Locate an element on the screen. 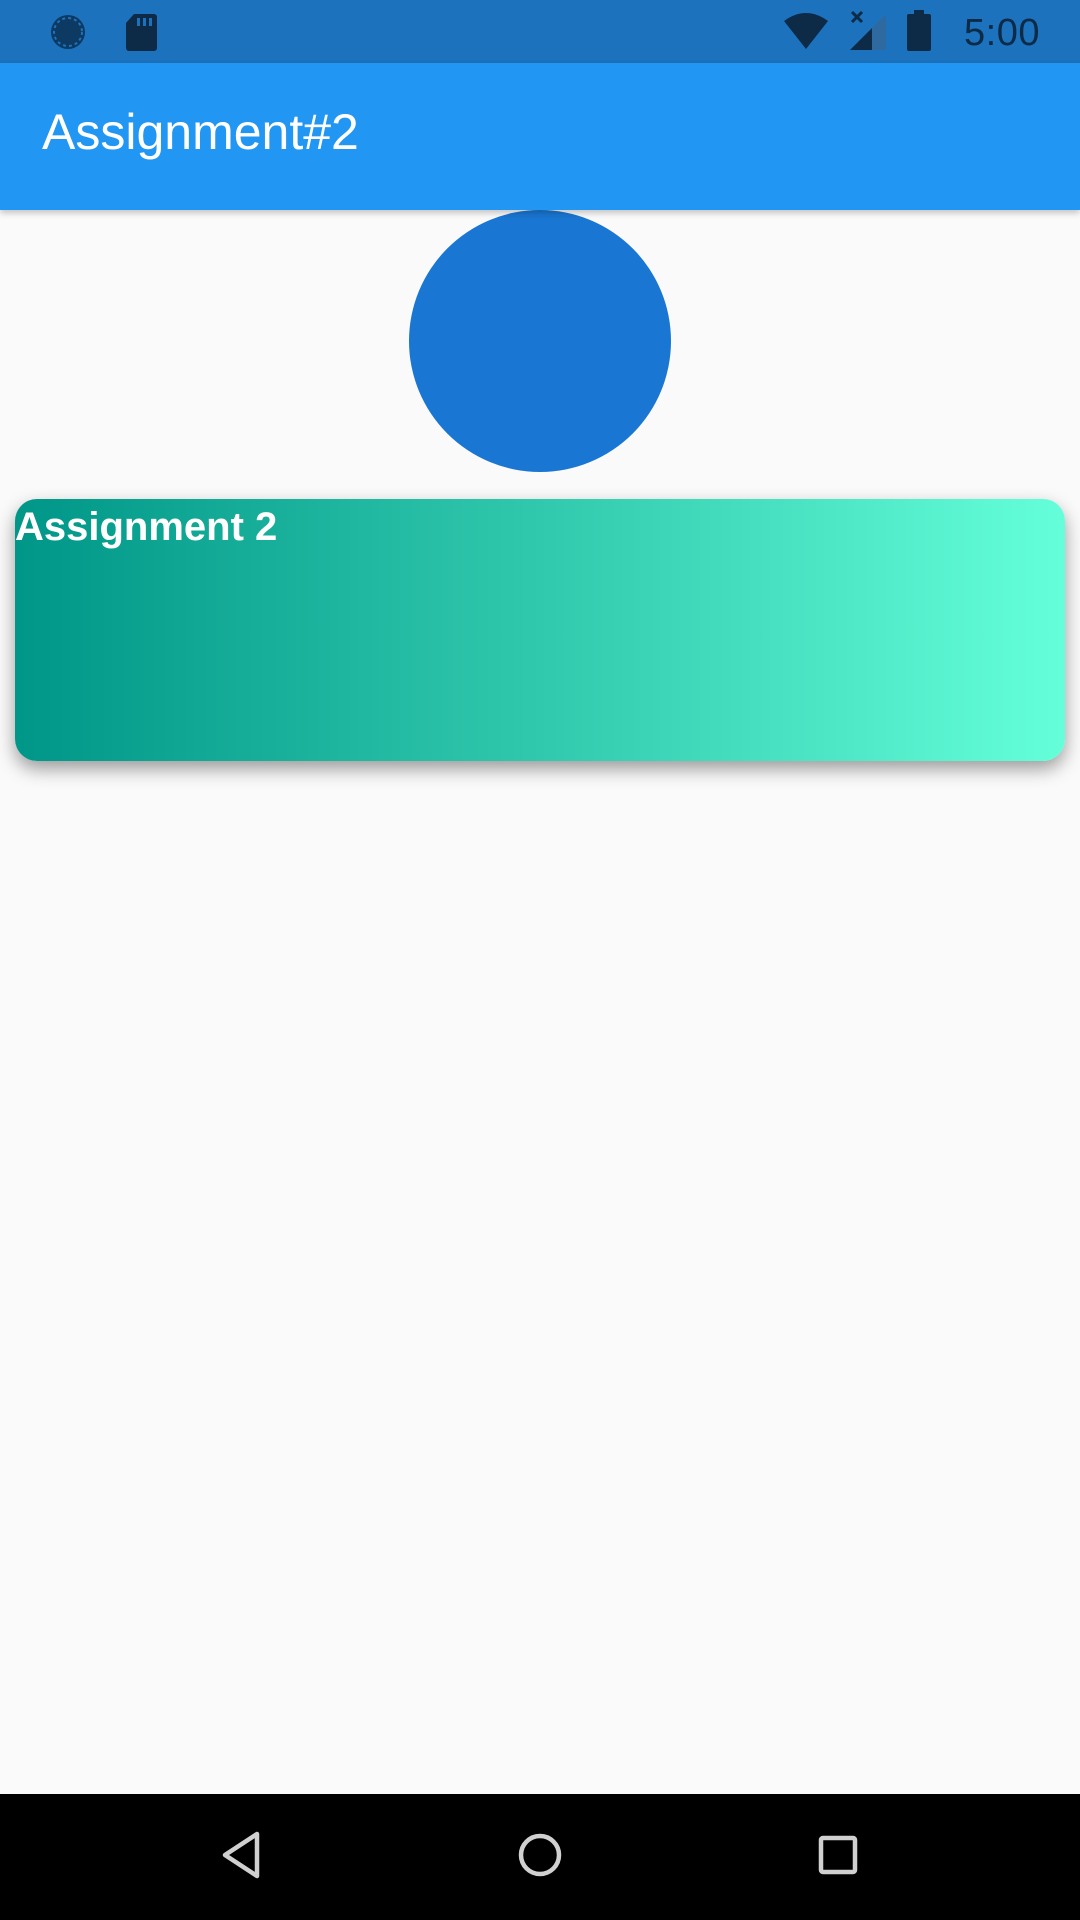  navigation-bar is located at coordinates (540, 1857).